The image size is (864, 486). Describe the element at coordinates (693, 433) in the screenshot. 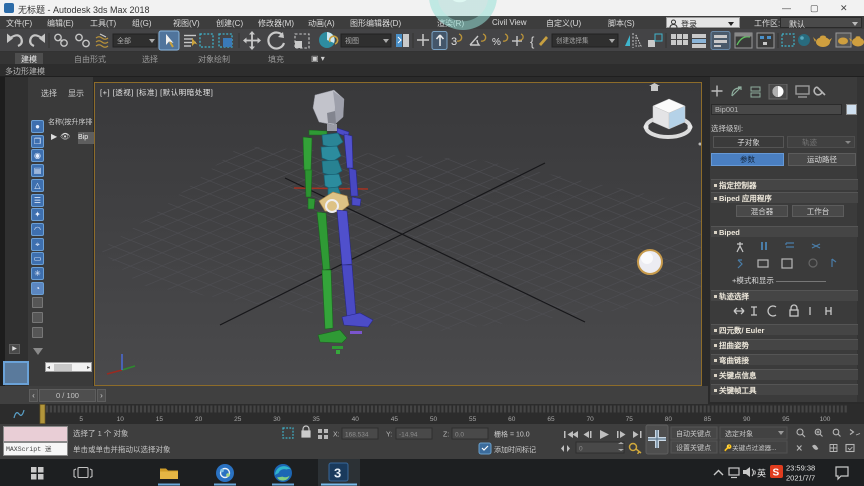

I see `svg-text: 自动关键点` at that location.